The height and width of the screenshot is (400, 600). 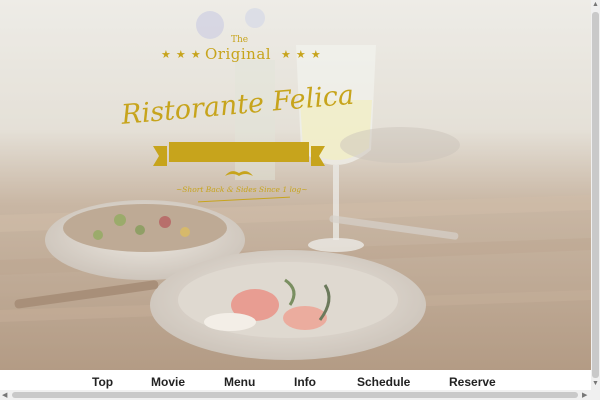 I want to click on vertical-scroll-thumb, so click(x=595, y=195).